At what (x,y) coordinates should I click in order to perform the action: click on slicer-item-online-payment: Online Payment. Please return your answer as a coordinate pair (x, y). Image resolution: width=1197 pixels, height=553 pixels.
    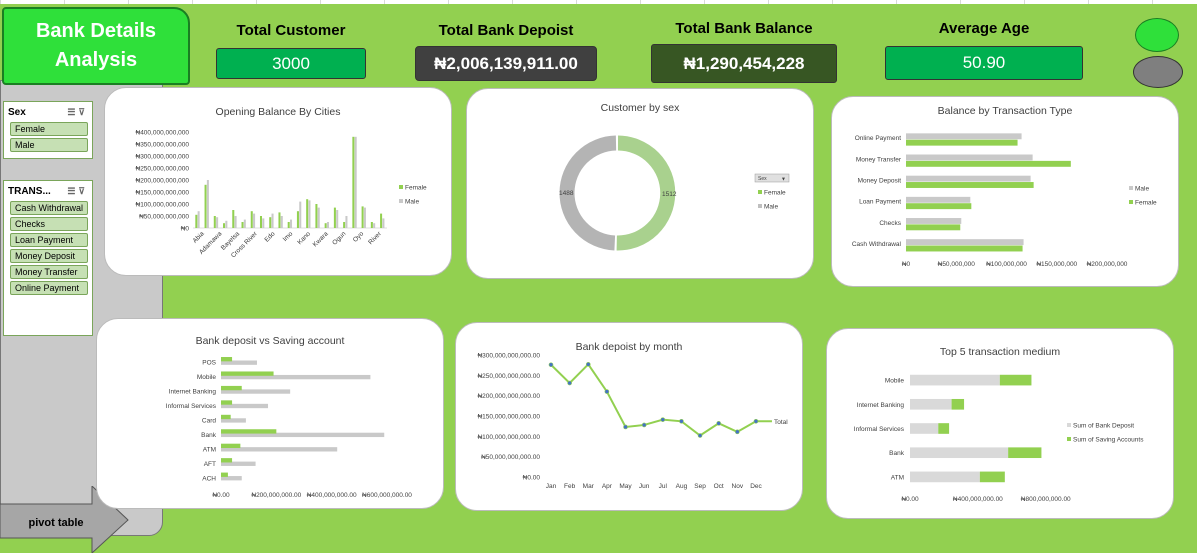
    Looking at the image, I should click on (49, 288).